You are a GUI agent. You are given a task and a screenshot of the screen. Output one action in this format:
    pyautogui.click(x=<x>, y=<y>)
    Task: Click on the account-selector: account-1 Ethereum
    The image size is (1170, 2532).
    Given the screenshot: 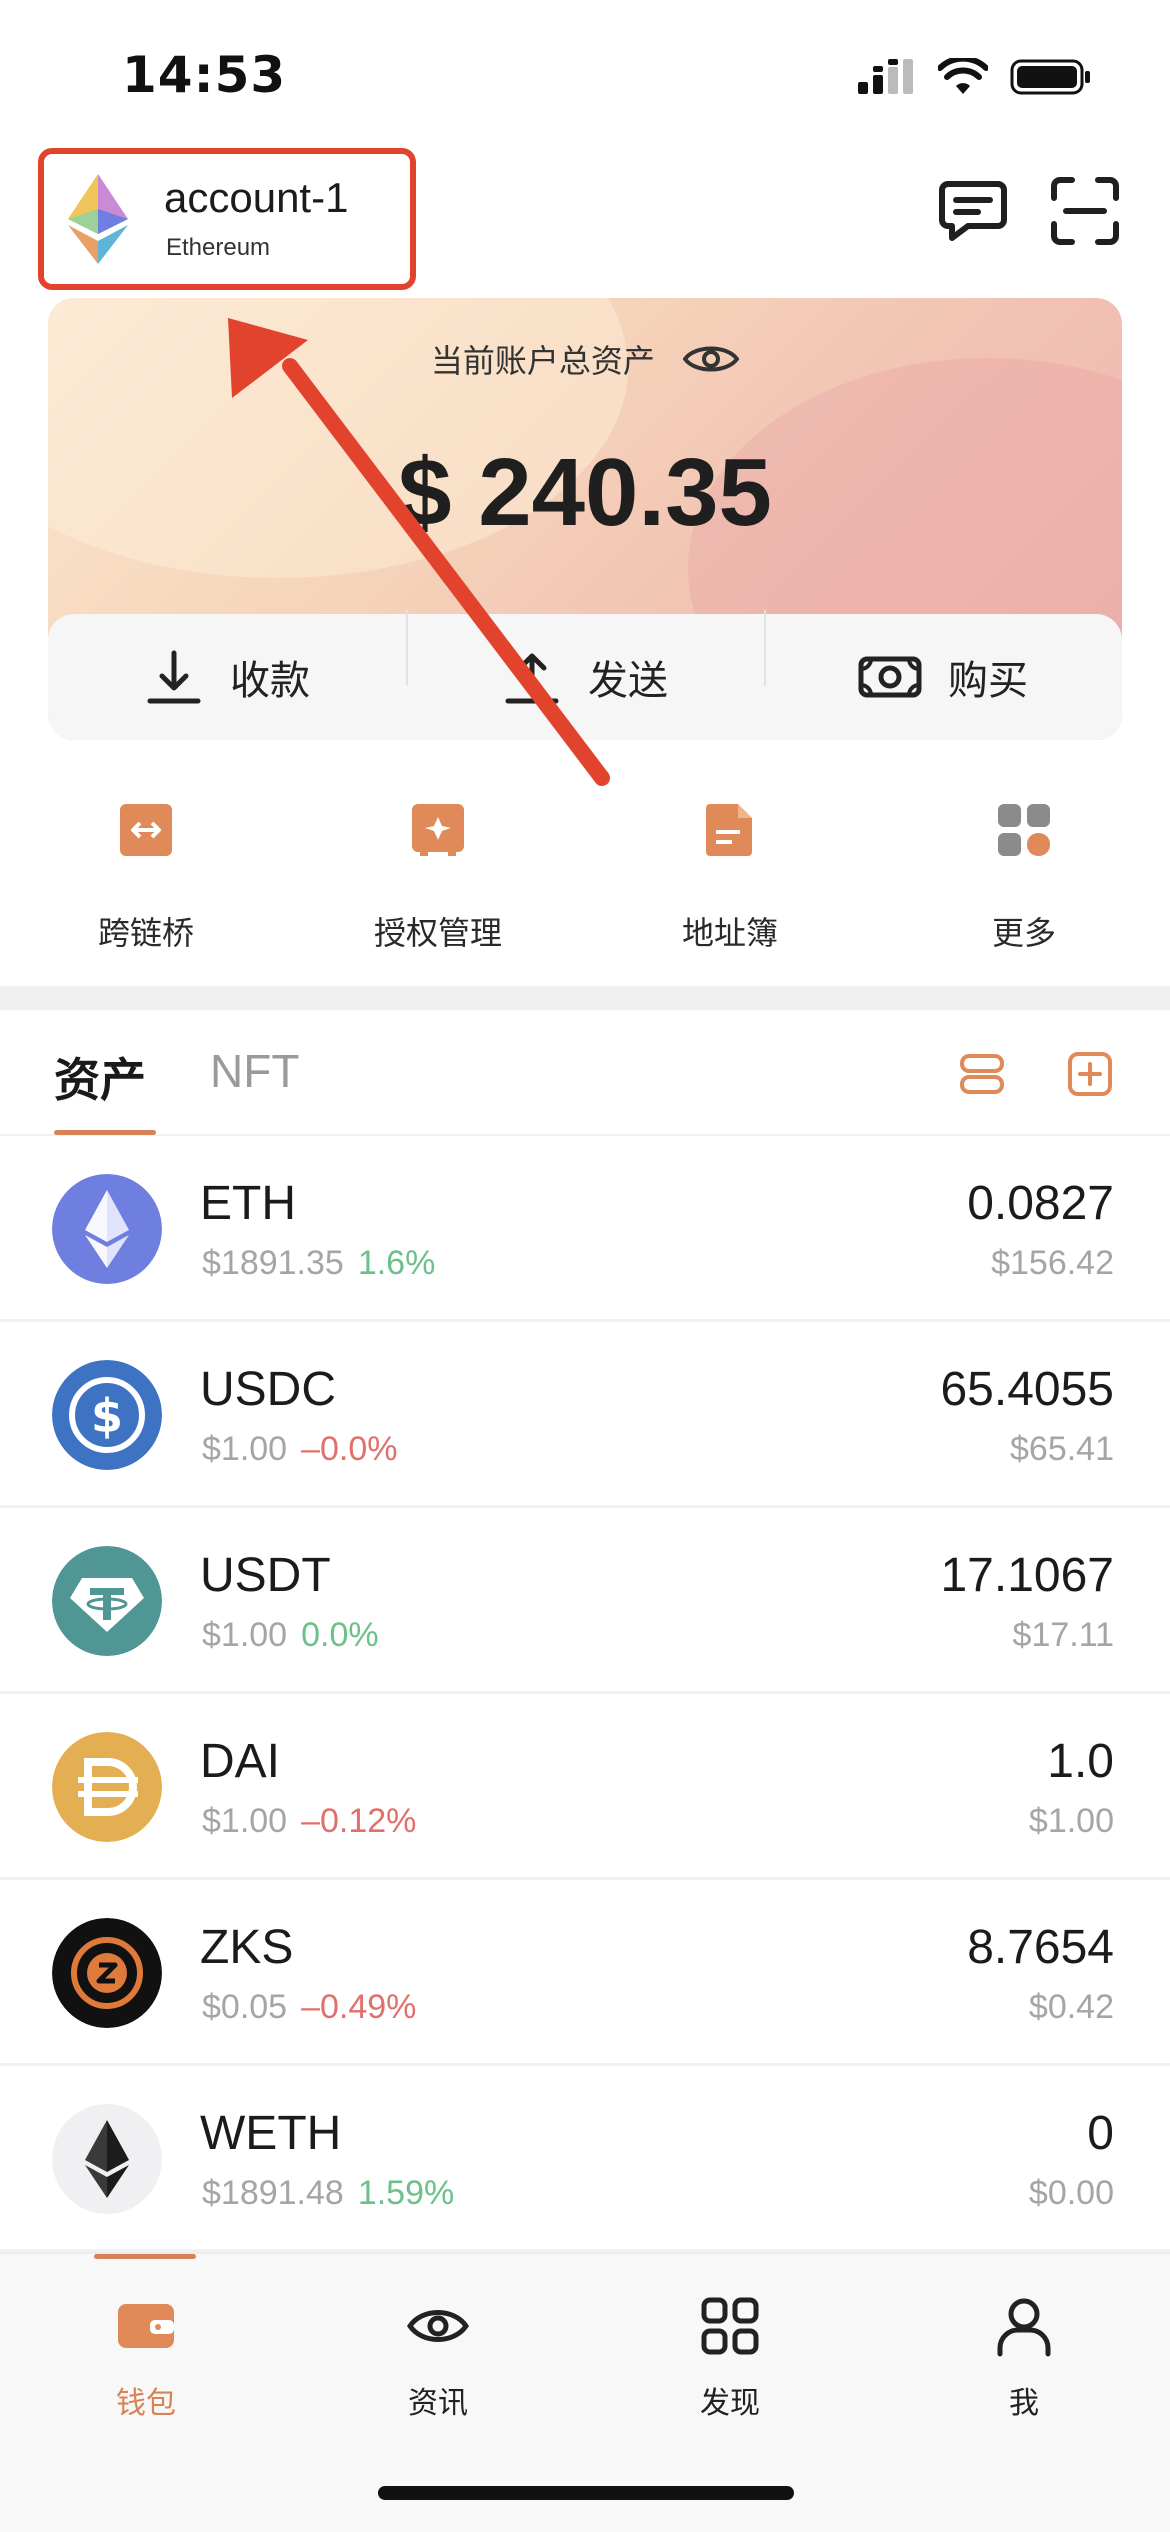 What is the action you would take?
    pyautogui.click(x=227, y=219)
    